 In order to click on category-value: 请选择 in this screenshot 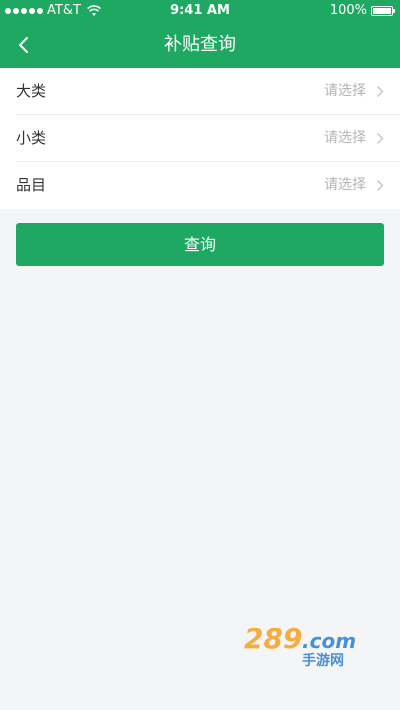, I will do `click(345, 91)`.